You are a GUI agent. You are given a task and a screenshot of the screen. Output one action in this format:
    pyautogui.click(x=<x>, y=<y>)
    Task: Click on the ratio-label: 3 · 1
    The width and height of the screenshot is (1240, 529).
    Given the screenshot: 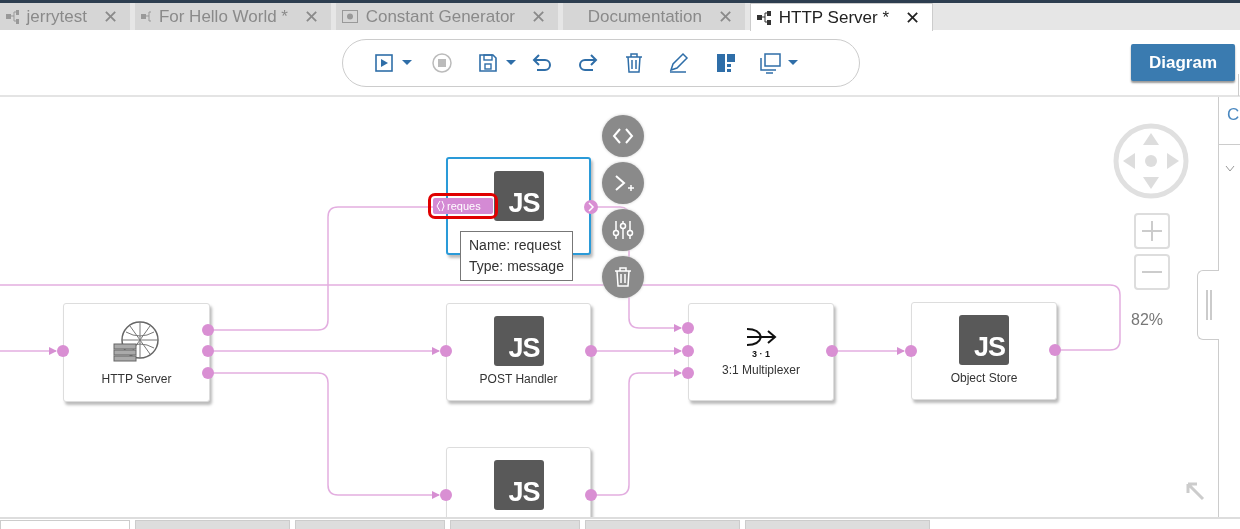 What is the action you would take?
    pyautogui.click(x=761, y=354)
    